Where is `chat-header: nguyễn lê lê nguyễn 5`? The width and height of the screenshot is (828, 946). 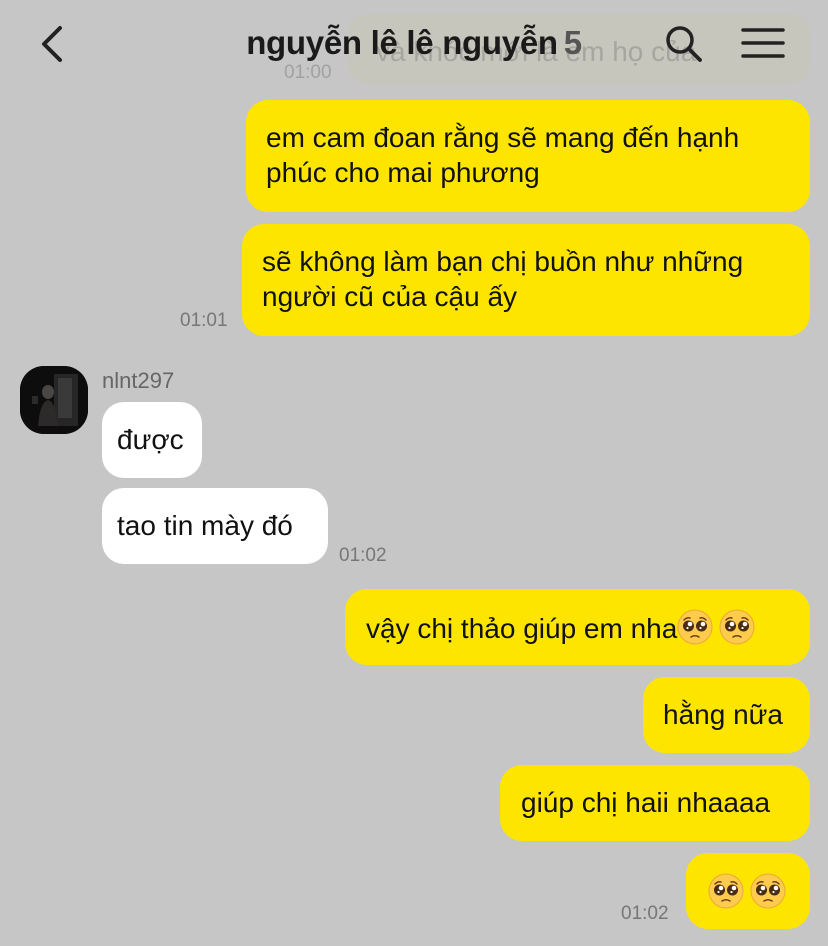
chat-header: nguyễn lê lê nguyễn 5 is located at coordinates (414, 46).